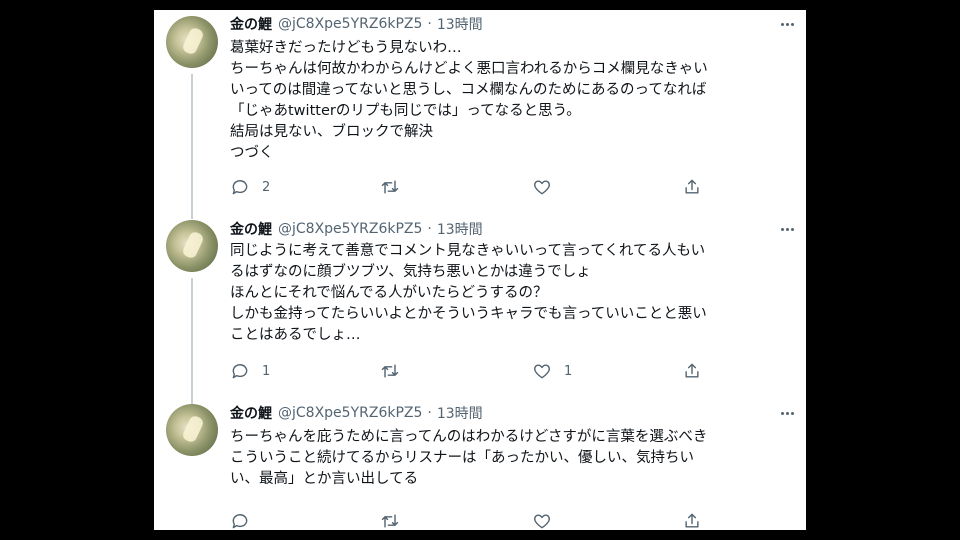  What do you see at coordinates (331, 132) in the screenshot?
I see `tweet-text-line: 結局は見ない、ブロックで解決` at bounding box center [331, 132].